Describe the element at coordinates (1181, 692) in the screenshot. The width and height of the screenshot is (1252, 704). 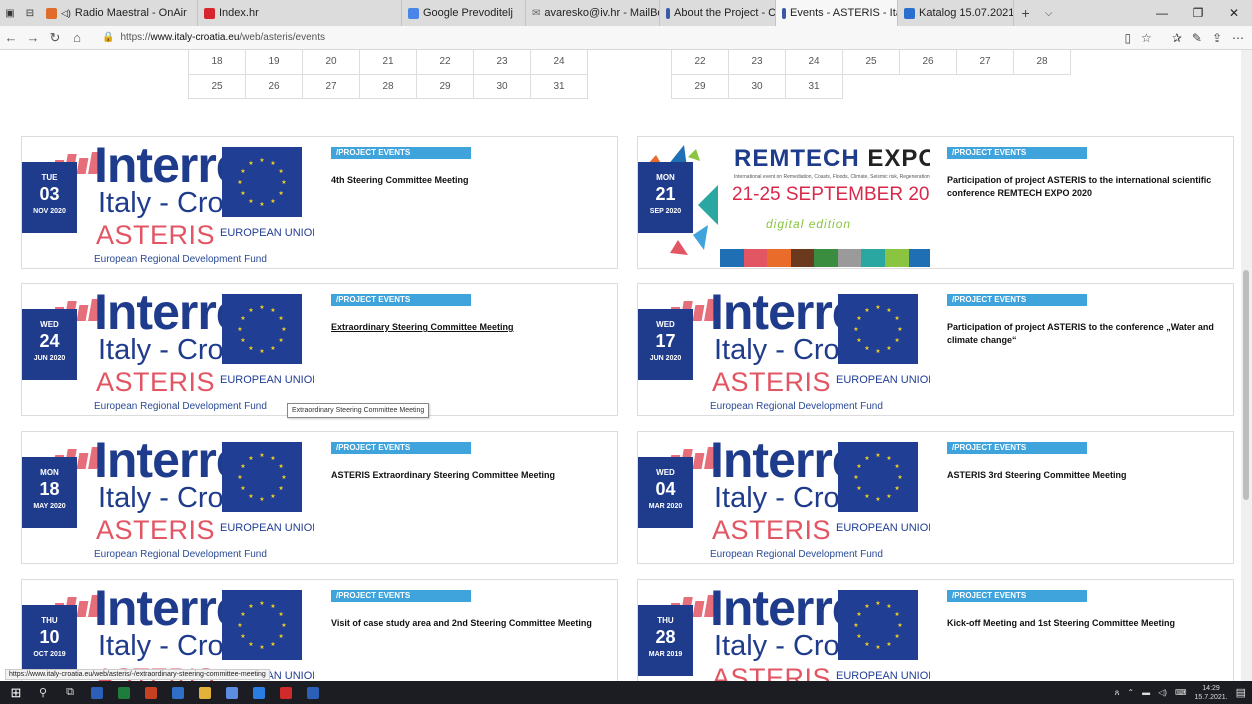
I see `keyboard-icon: ⌨` at that location.